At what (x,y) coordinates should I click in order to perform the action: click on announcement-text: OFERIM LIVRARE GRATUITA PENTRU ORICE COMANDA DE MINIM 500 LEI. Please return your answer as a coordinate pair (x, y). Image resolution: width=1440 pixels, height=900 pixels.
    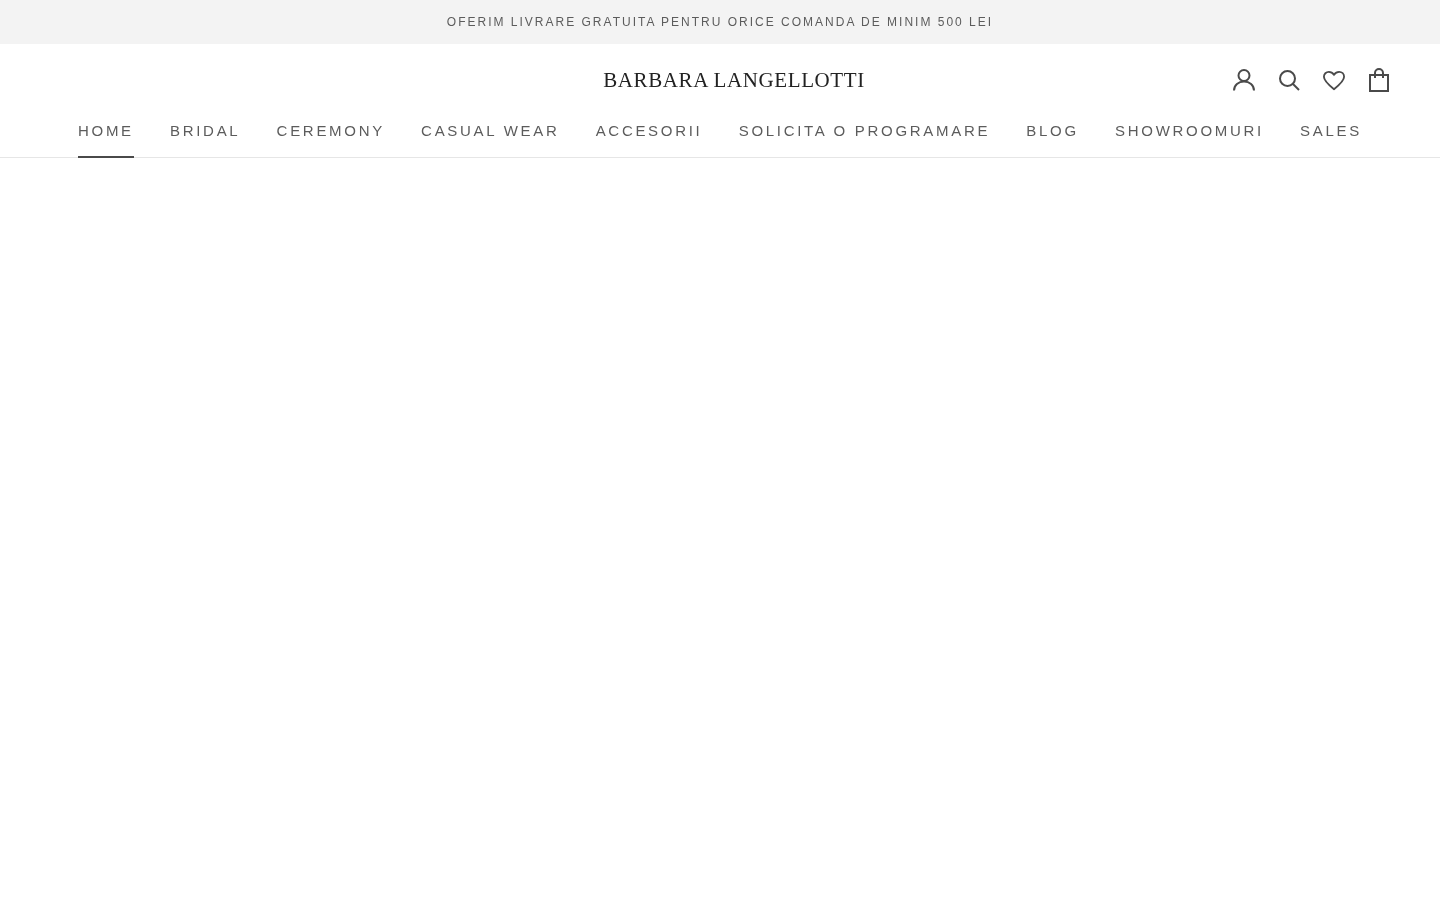
    Looking at the image, I should click on (720, 22).